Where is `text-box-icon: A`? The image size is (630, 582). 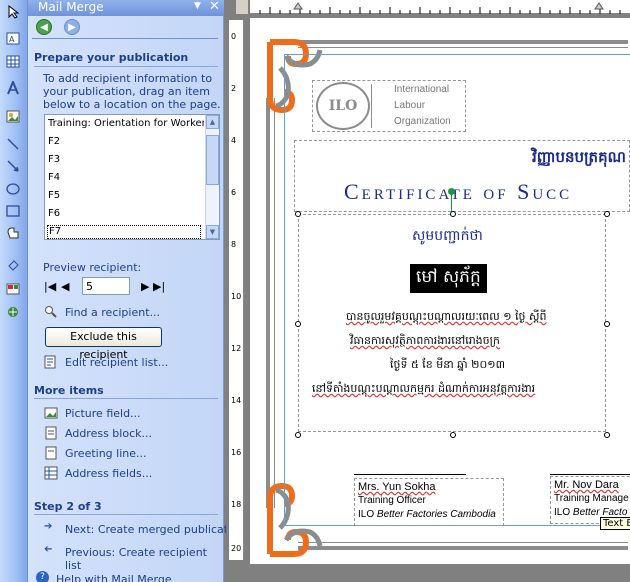 text-box-icon: A is located at coordinates (13, 38).